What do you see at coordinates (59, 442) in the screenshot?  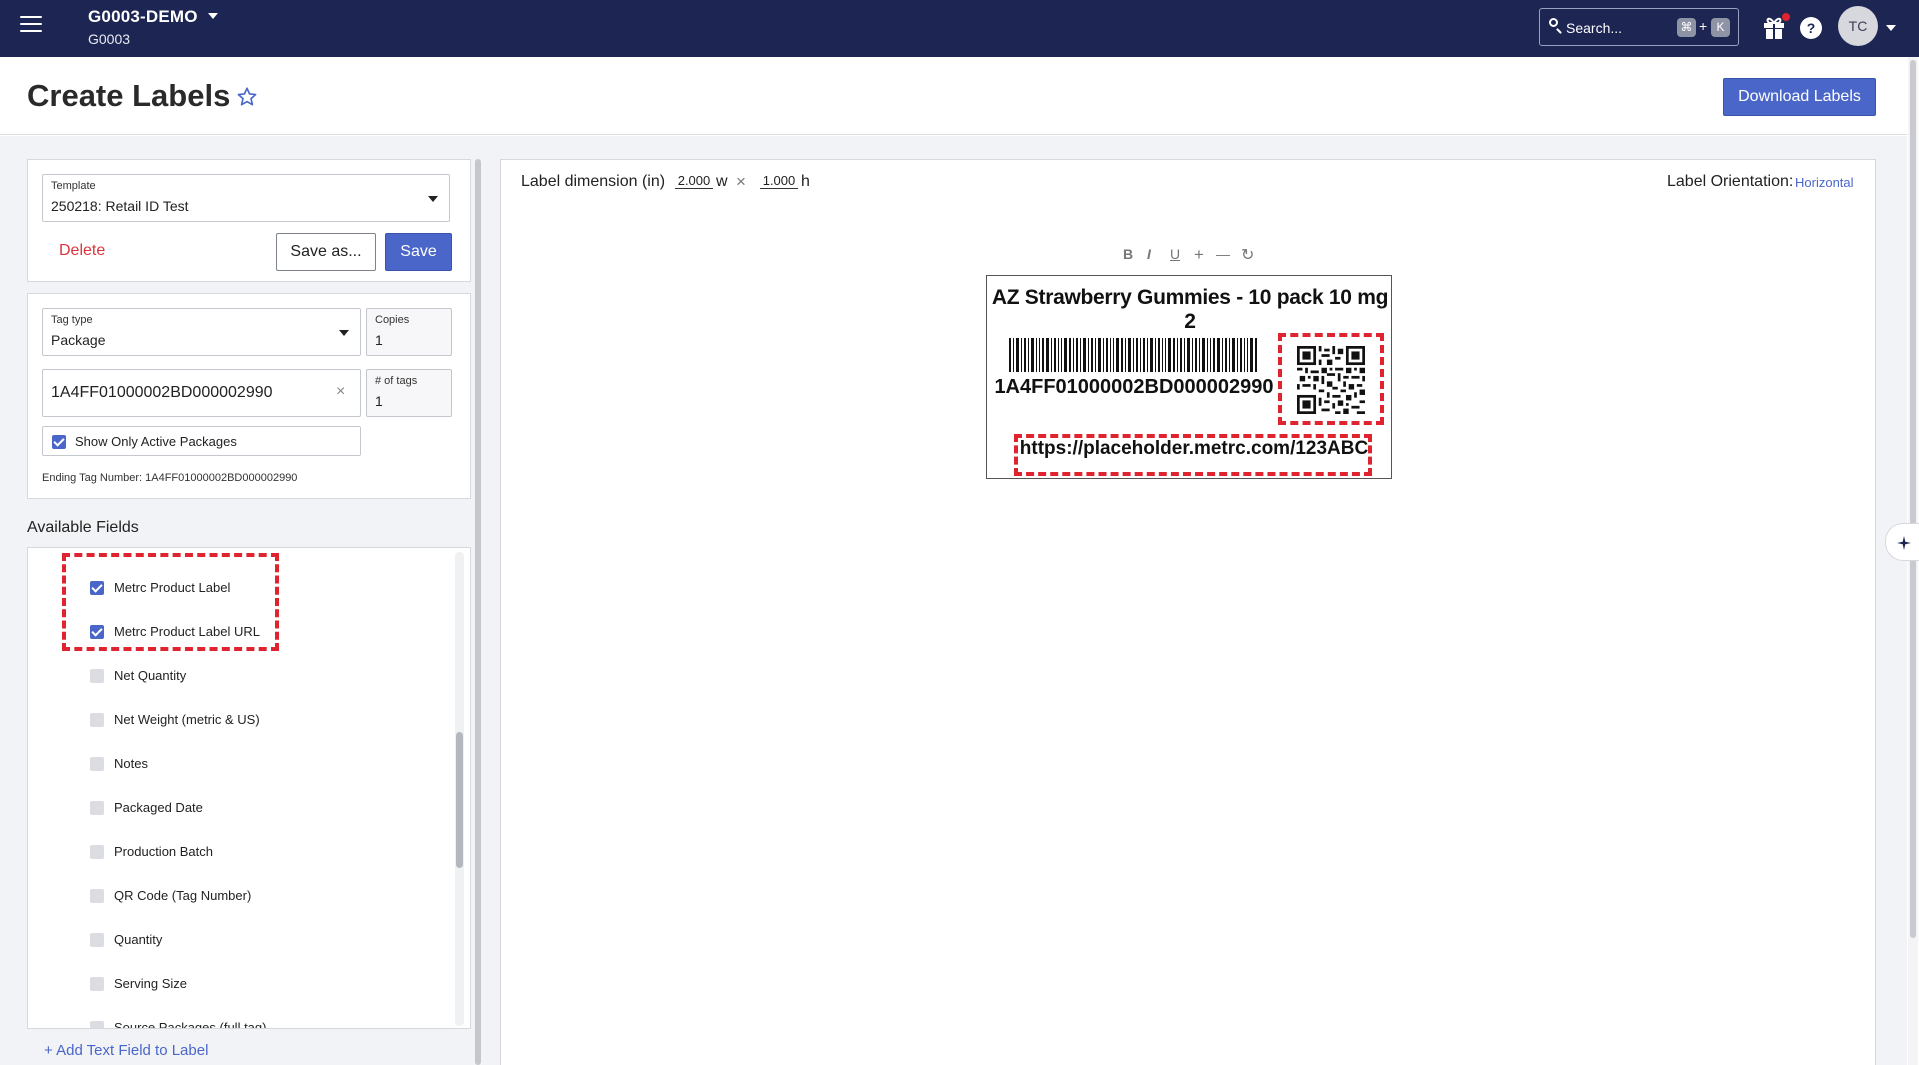 I see `show-active-checkbox` at bounding box center [59, 442].